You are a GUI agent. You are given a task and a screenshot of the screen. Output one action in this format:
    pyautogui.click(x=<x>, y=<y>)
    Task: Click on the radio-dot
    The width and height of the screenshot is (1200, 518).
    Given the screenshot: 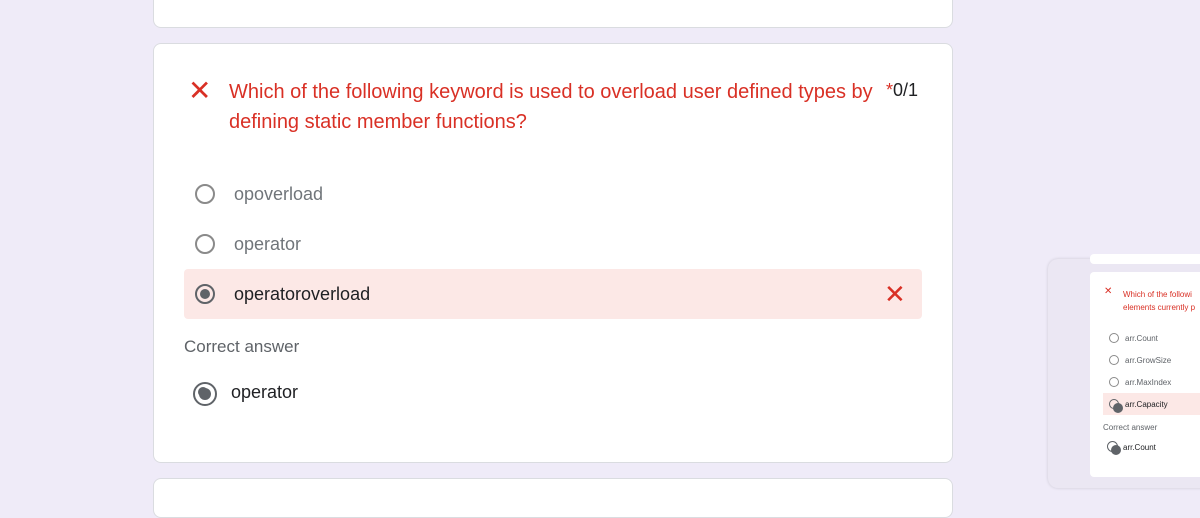 What is the action you would take?
    pyautogui.click(x=205, y=394)
    